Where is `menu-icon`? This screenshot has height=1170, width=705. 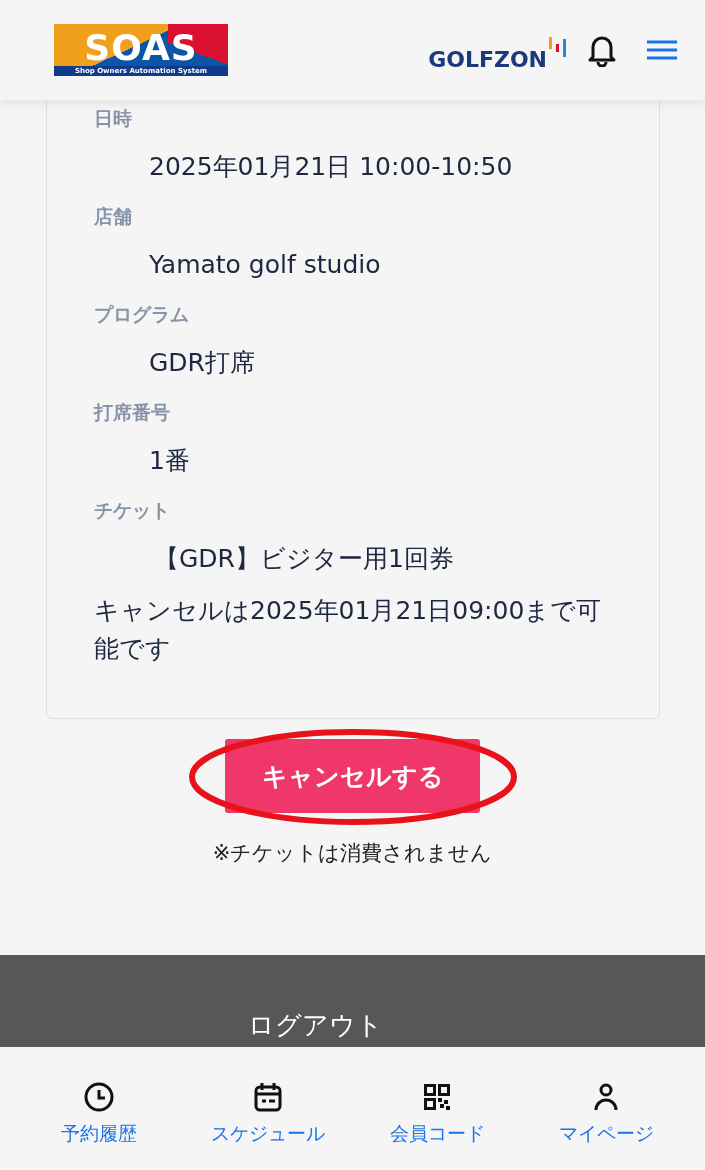 menu-icon is located at coordinates (662, 50).